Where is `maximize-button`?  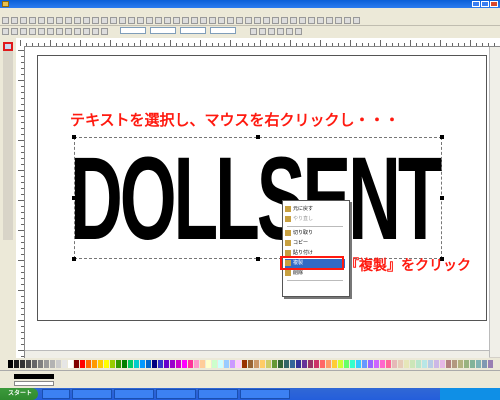 maximize-button is located at coordinates (485, 4).